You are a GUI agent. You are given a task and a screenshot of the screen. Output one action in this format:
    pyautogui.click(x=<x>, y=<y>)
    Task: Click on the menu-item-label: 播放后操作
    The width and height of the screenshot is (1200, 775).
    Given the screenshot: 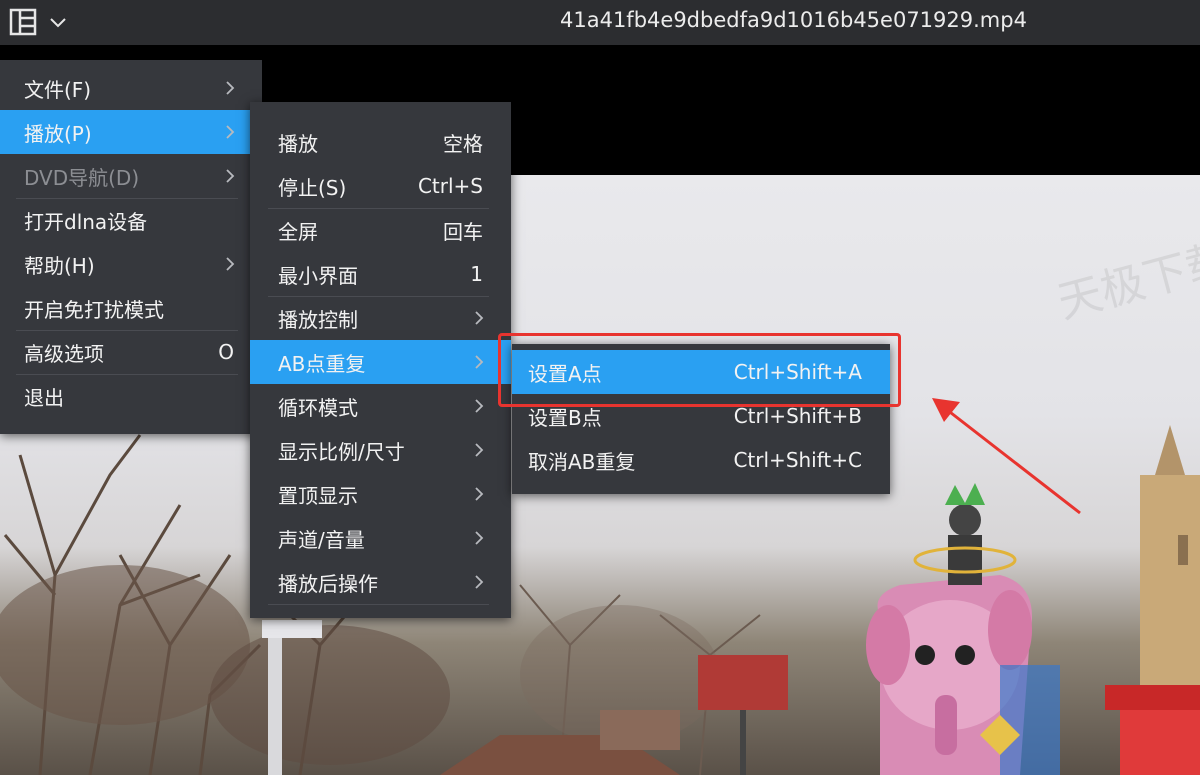 What is the action you would take?
    pyautogui.click(x=328, y=583)
    